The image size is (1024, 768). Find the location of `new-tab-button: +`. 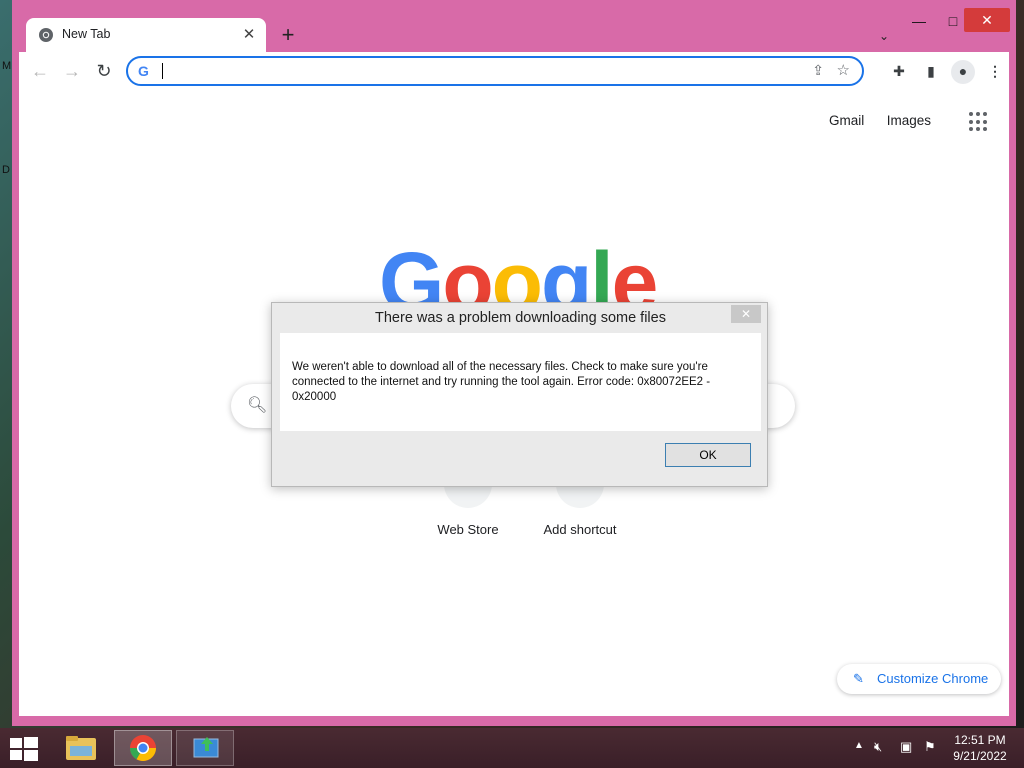

new-tab-button: + is located at coordinates (288, 36).